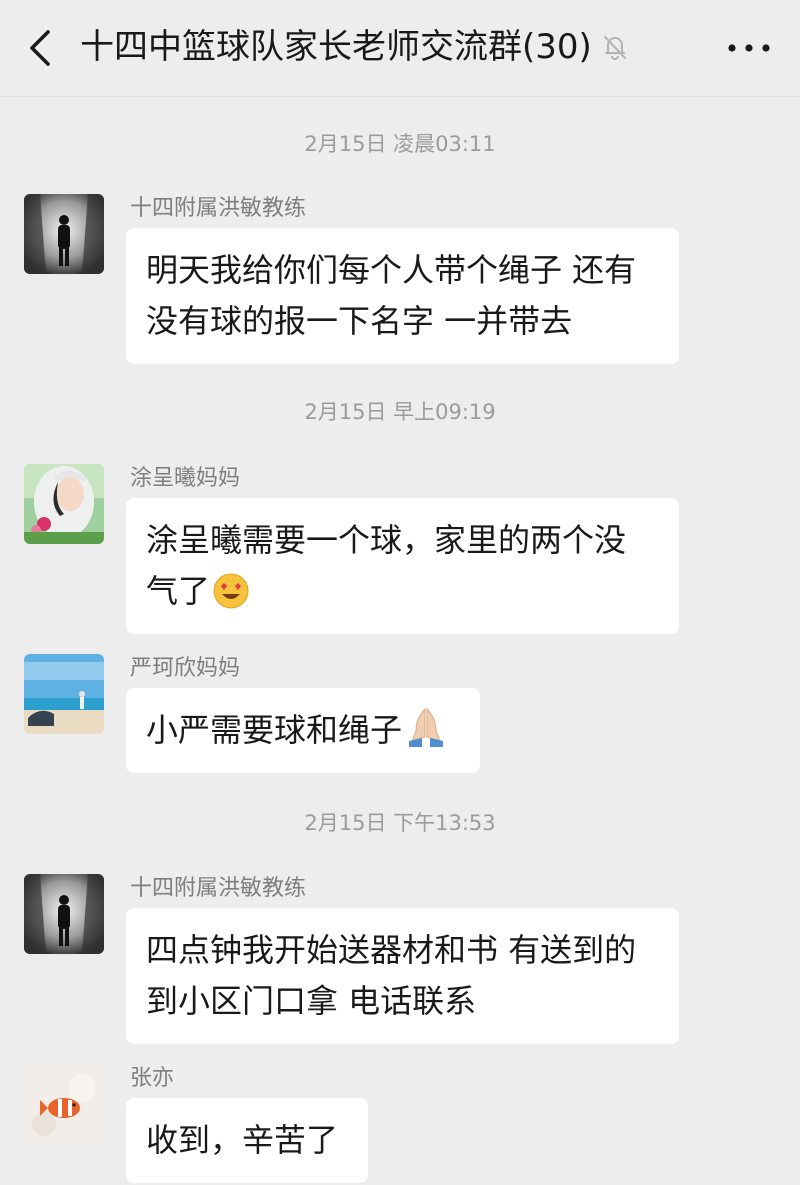 Image resolution: width=800 pixels, height=1185 pixels. What do you see at coordinates (749, 48) in the screenshot?
I see `more-options-button` at bounding box center [749, 48].